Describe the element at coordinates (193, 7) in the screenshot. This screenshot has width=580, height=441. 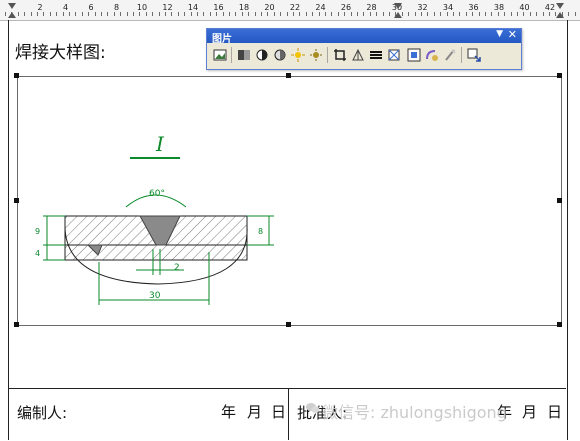
I see `ruler-number: 14` at that location.